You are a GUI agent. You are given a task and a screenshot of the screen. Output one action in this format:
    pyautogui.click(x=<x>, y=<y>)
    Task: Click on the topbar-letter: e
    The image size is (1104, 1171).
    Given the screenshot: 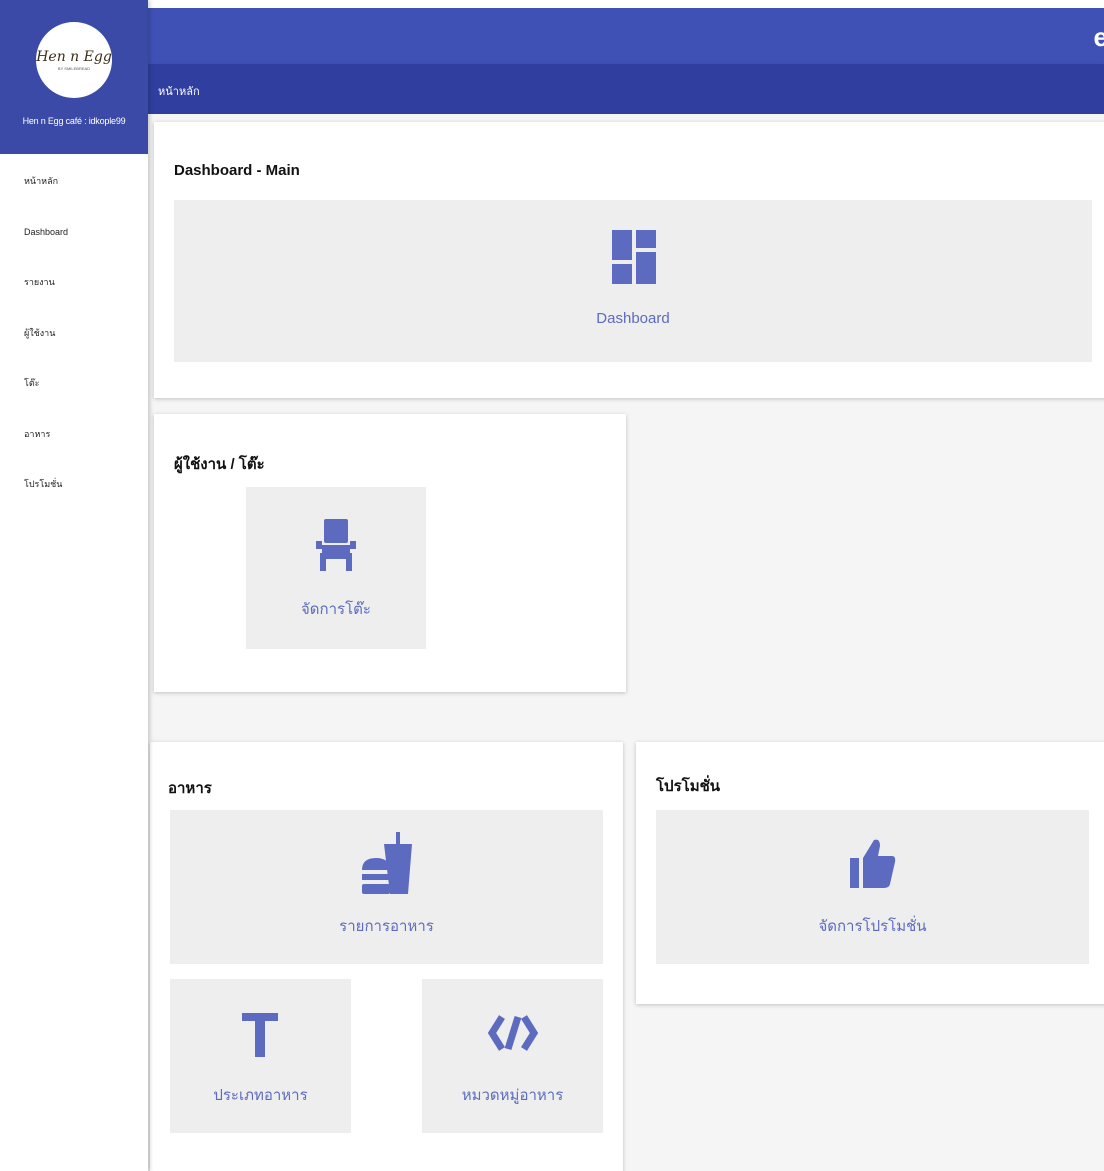 What is the action you would take?
    pyautogui.click(x=1099, y=37)
    